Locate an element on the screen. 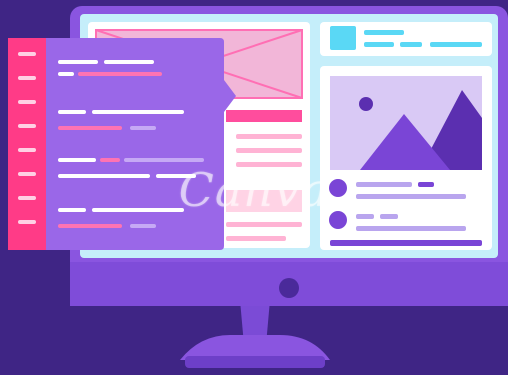  monitor-stand-foot is located at coordinates (255, 362).